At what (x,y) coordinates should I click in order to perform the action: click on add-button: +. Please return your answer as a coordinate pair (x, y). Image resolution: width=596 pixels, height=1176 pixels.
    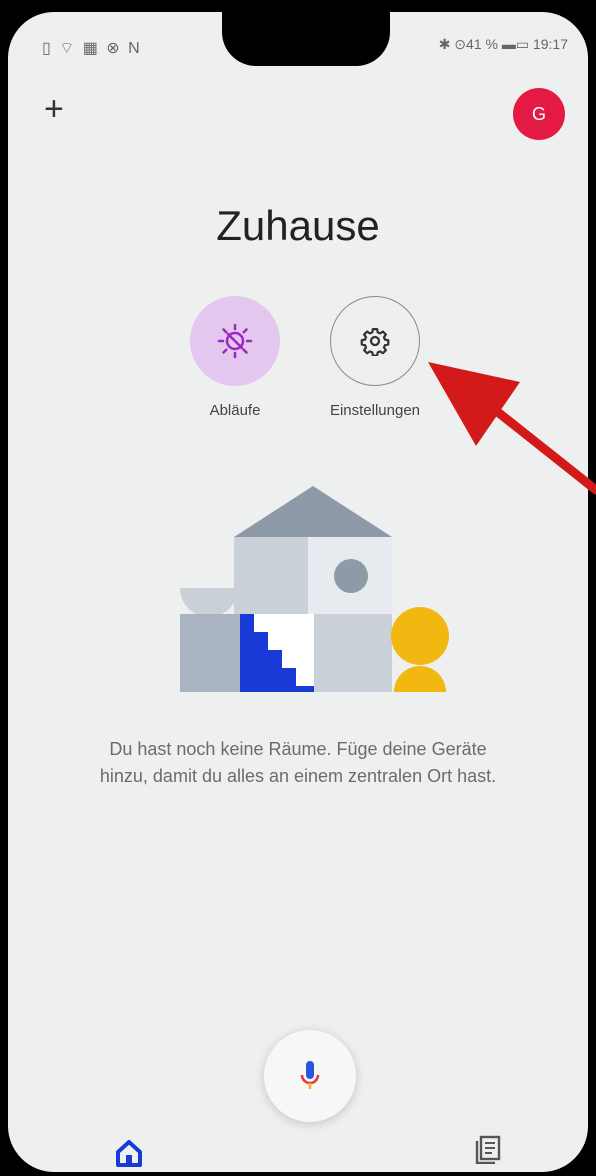
    Looking at the image, I should click on (54, 109).